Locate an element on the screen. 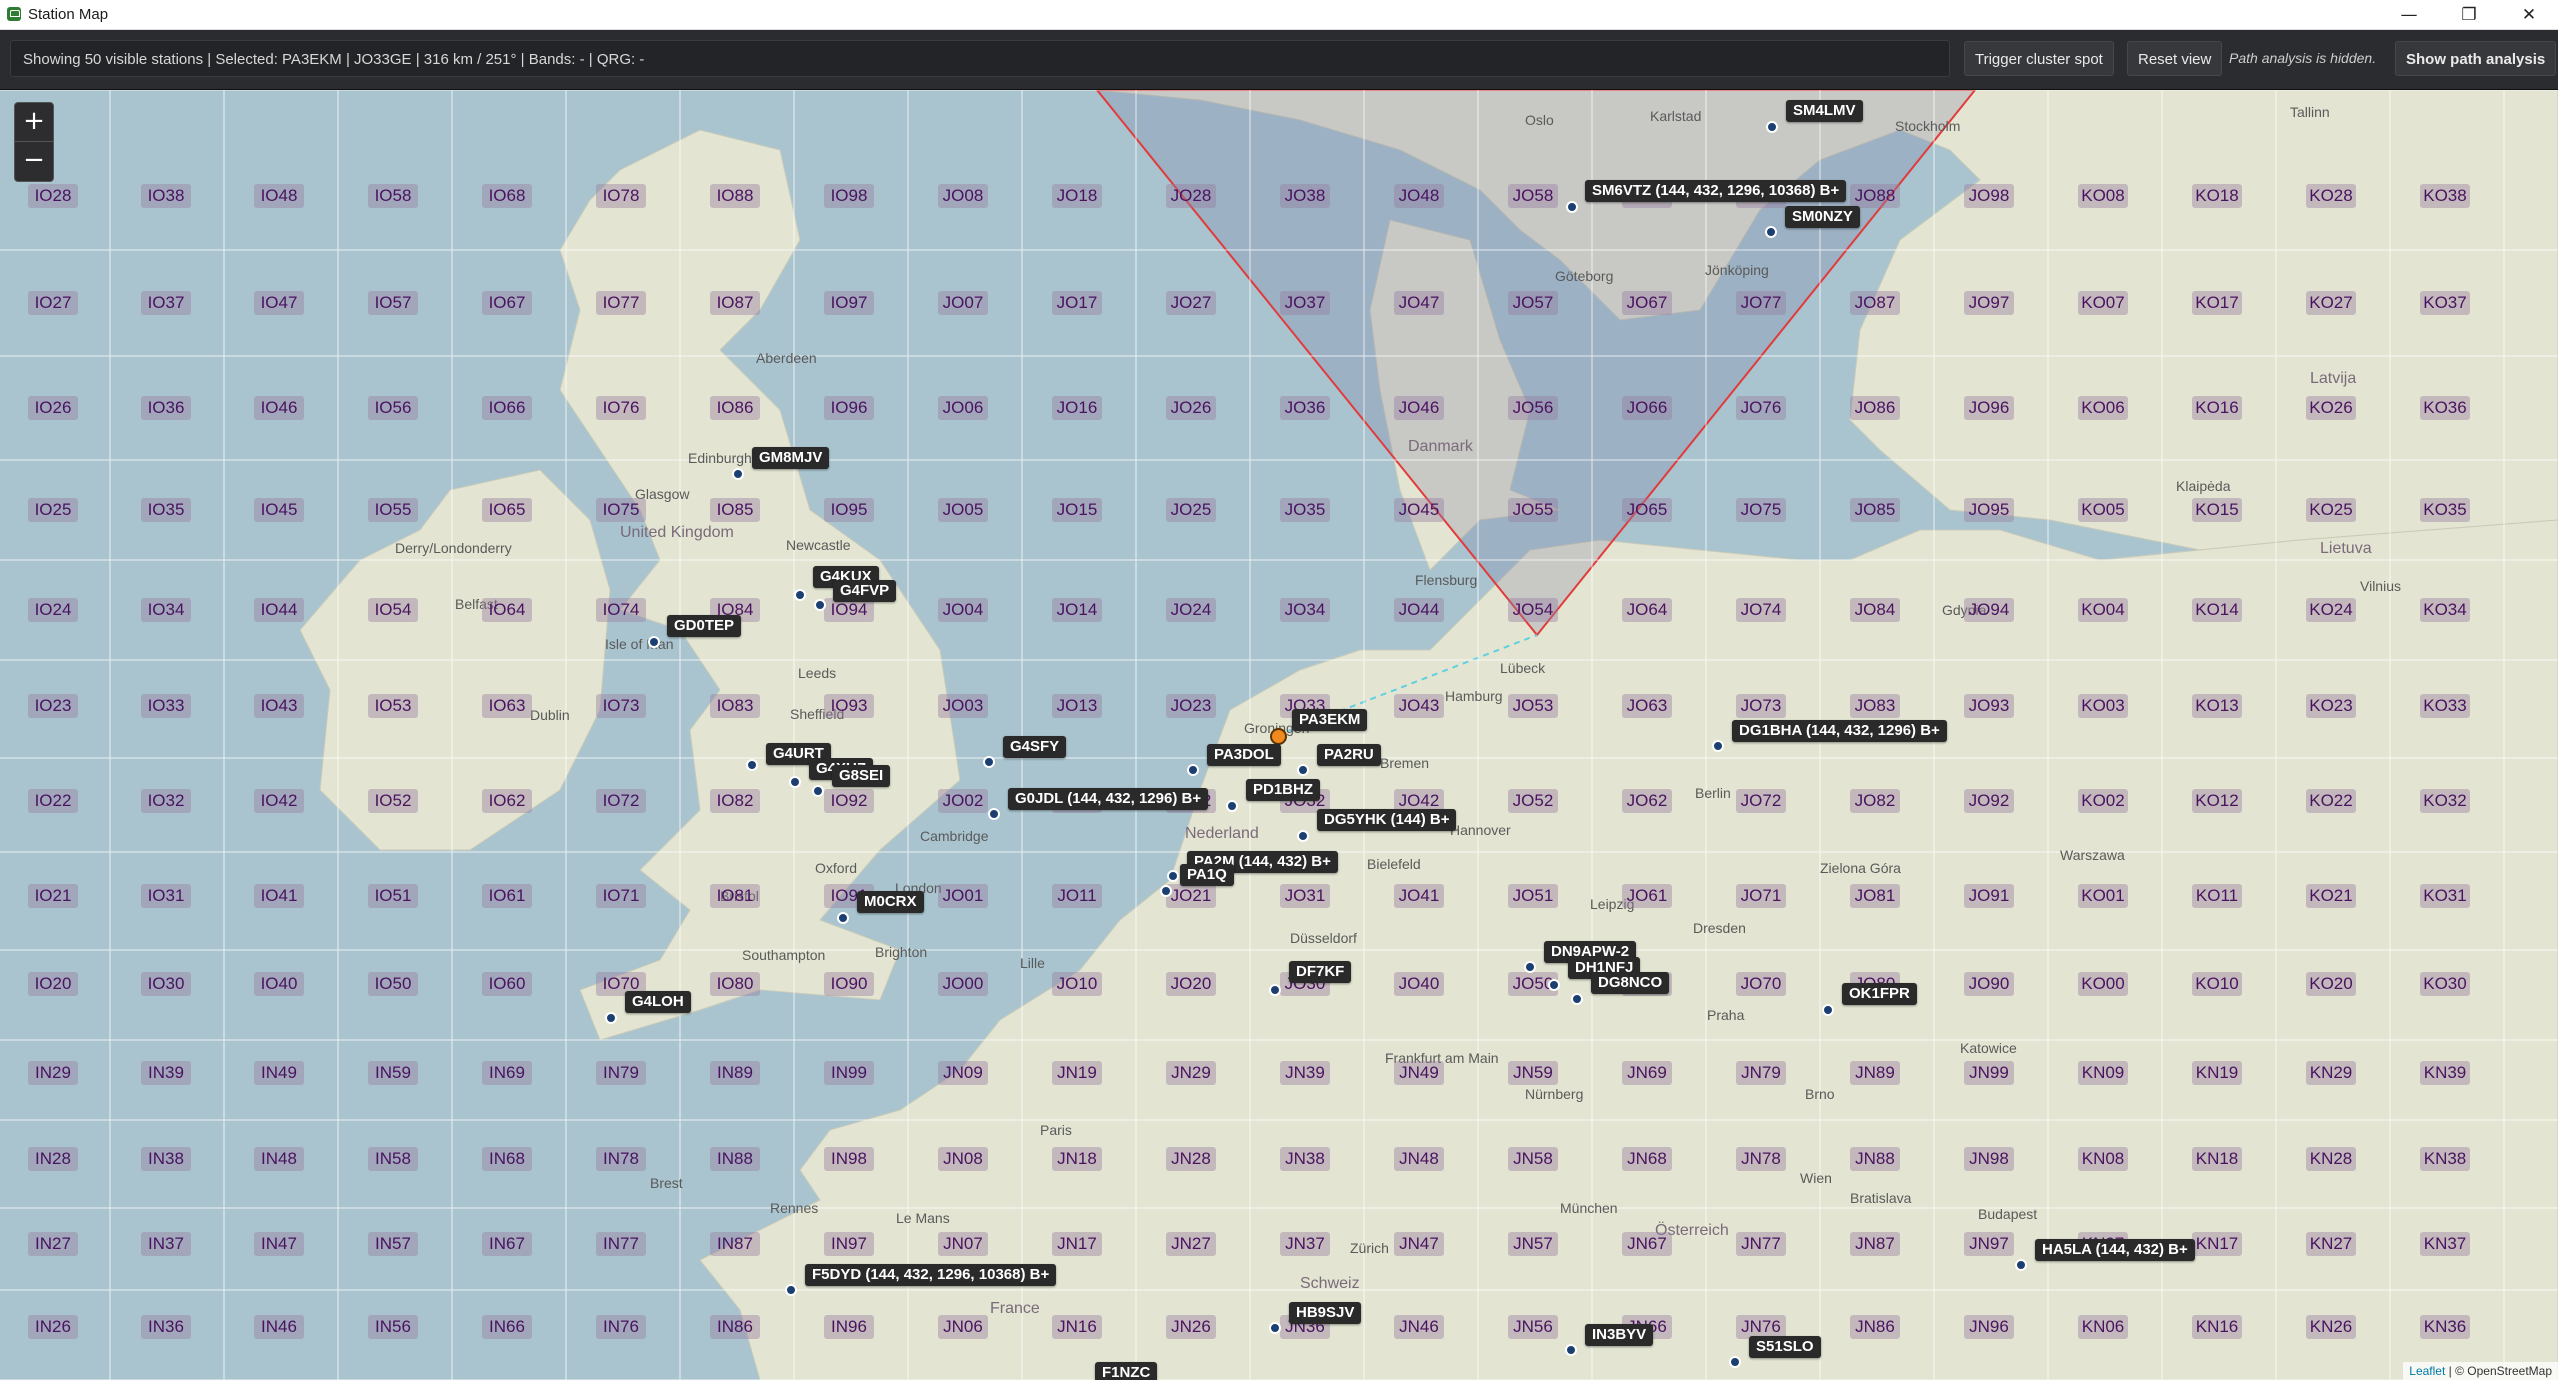 The image size is (2558, 1380). station-label: G8SEI is located at coordinates (861, 776).